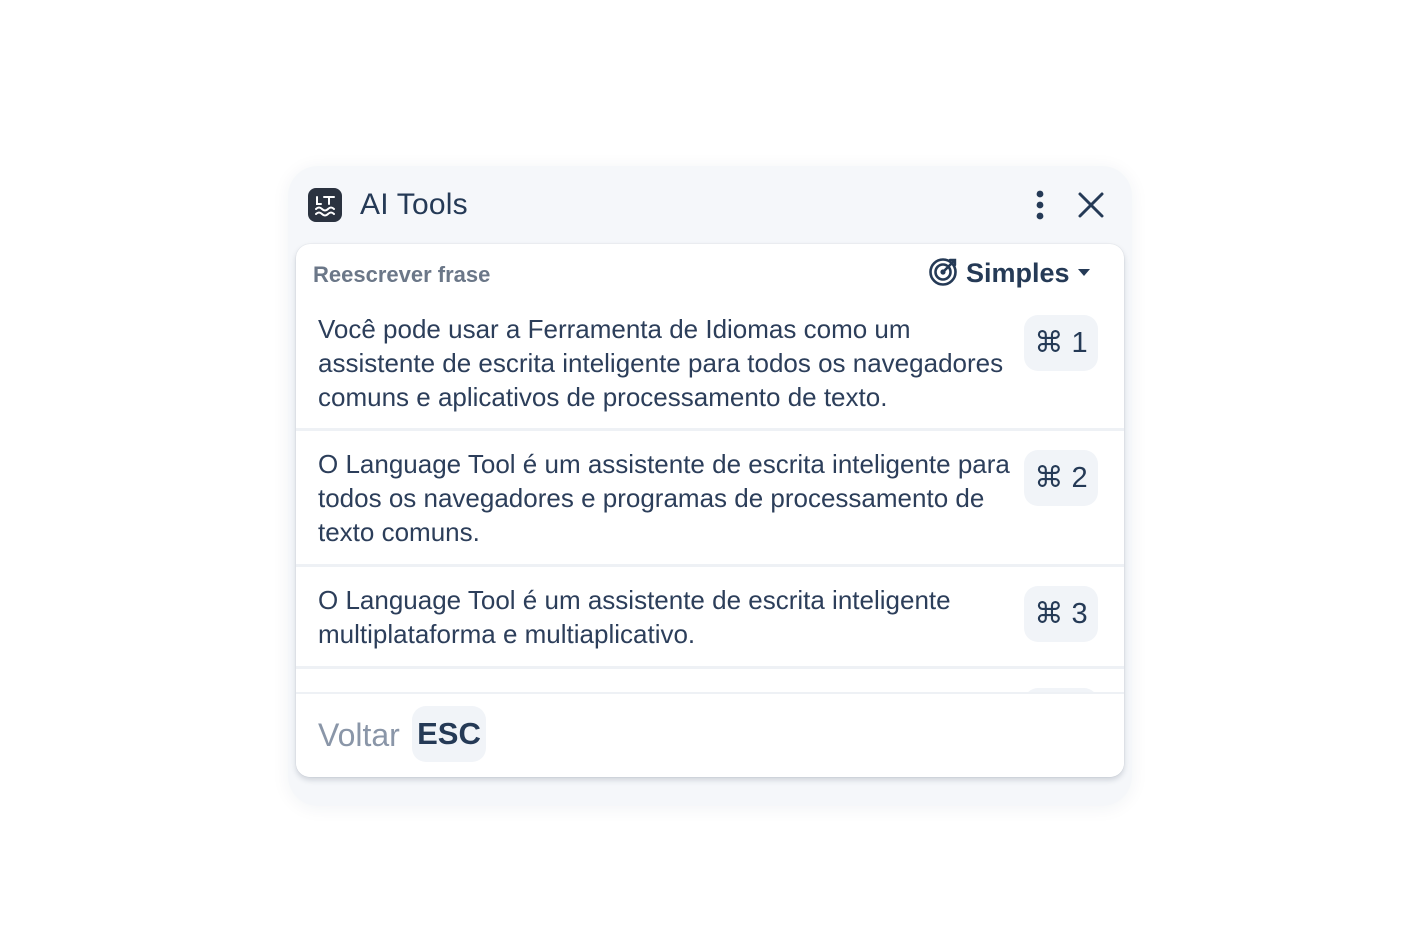 The height and width of the screenshot is (952, 1420). I want to click on esc-key: ESC, so click(449, 734).